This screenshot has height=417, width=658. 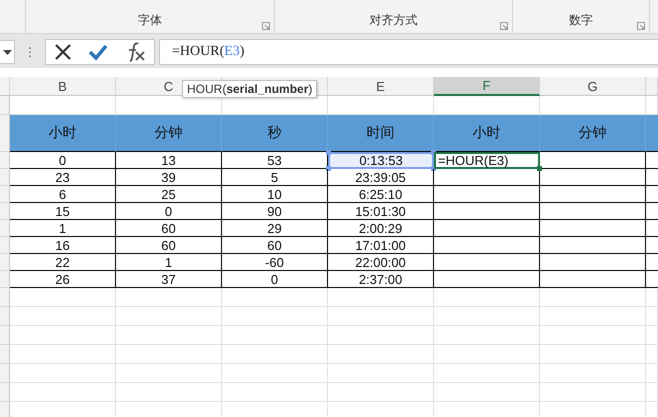 I want to click on table-cell: 90, so click(x=275, y=211).